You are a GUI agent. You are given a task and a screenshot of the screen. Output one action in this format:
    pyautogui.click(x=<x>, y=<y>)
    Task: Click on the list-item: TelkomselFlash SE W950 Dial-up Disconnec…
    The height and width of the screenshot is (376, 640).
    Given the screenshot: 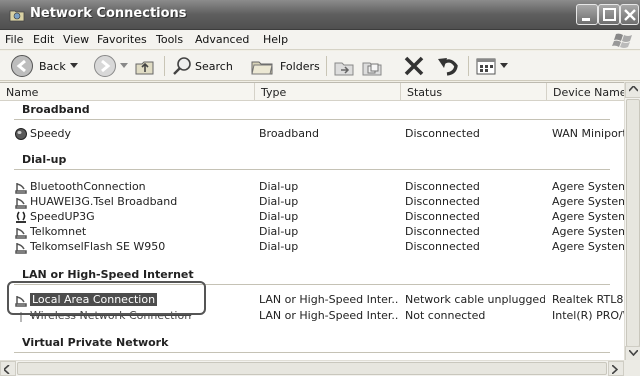 What is the action you would take?
    pyautogui.click(x=312, y=247)
    